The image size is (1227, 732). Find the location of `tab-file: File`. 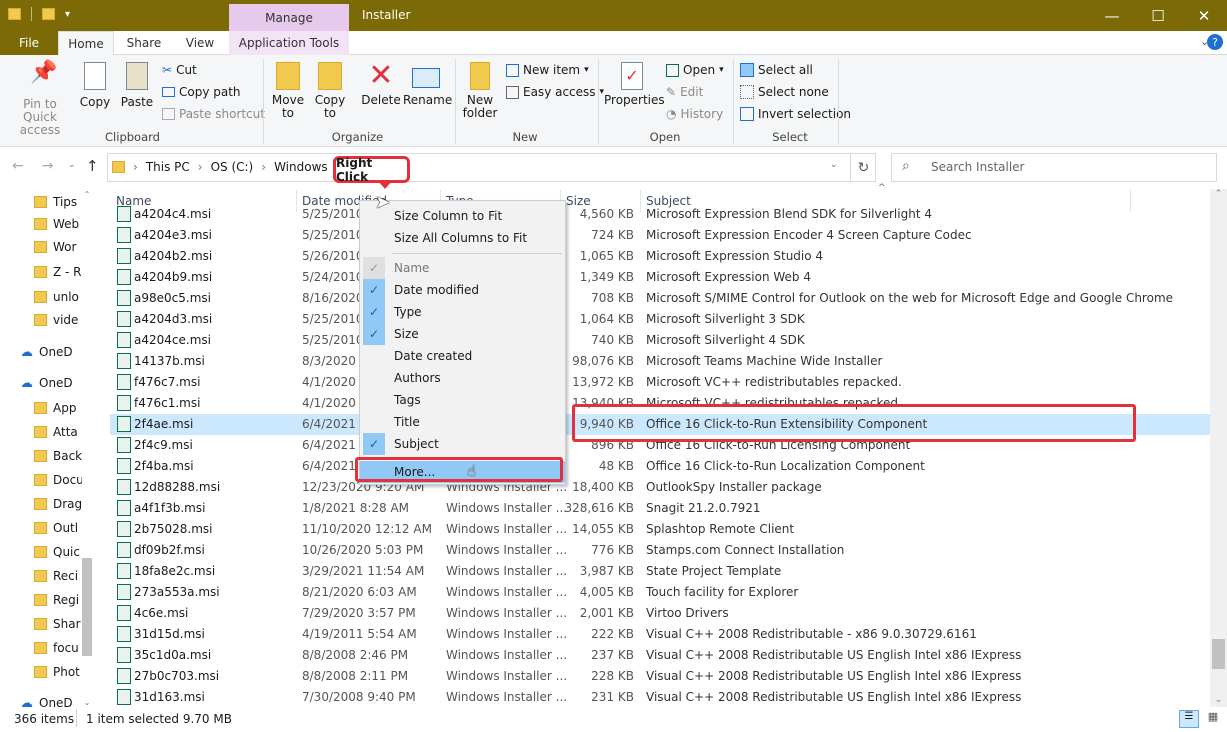

tab-file: File is located at coordinates (29, 43).